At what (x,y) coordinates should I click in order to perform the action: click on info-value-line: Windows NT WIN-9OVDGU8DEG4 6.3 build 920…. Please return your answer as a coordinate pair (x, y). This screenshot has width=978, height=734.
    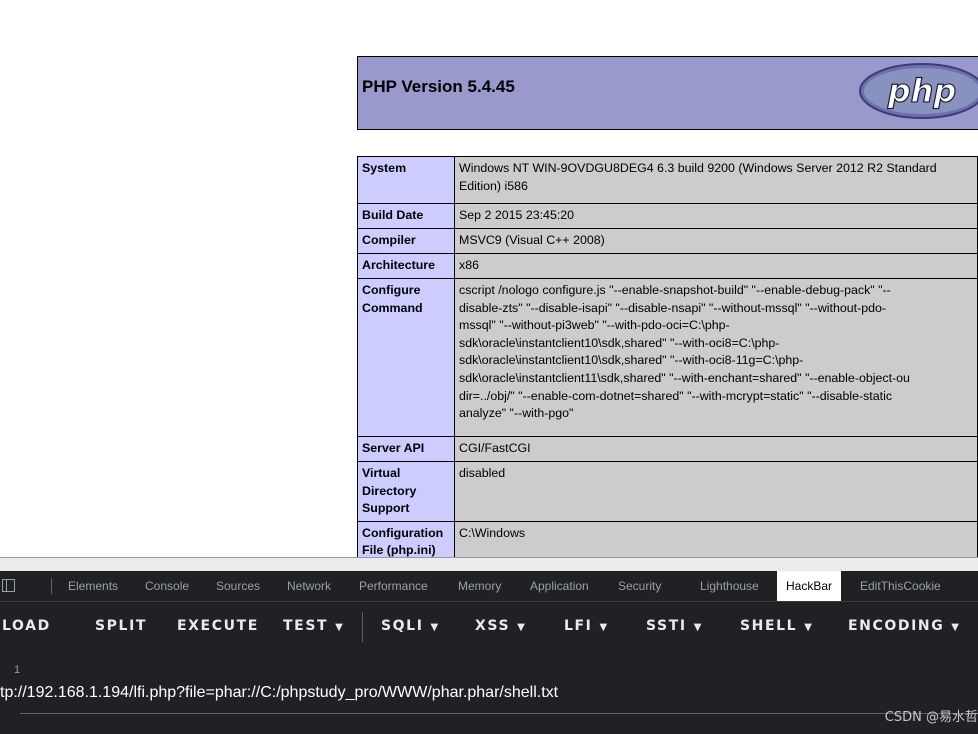
    Looking at the image, I should click on (698, 168).